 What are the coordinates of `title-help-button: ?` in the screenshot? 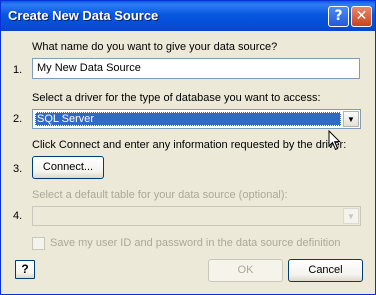 It's located at (338, 16).